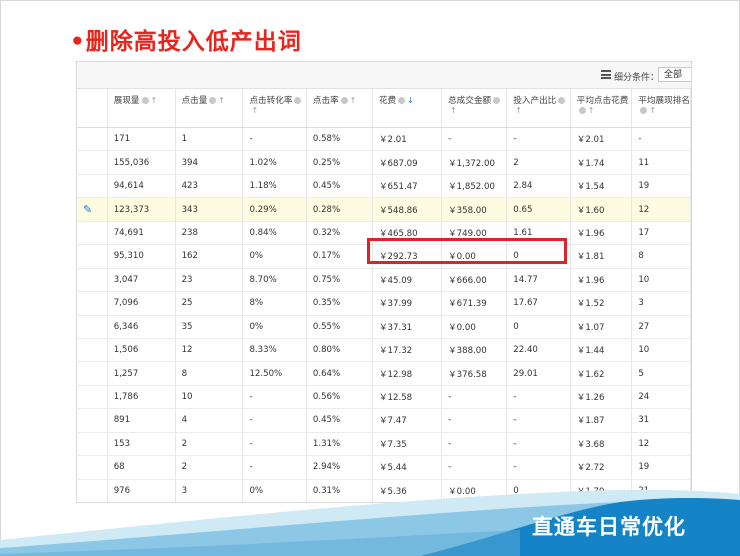 The width and height of the screenshot is (740, 556). Describe the element at coordinates (410, 100) in the screenshot. I see `sort-arrow-down-icon: ↓` at that location.